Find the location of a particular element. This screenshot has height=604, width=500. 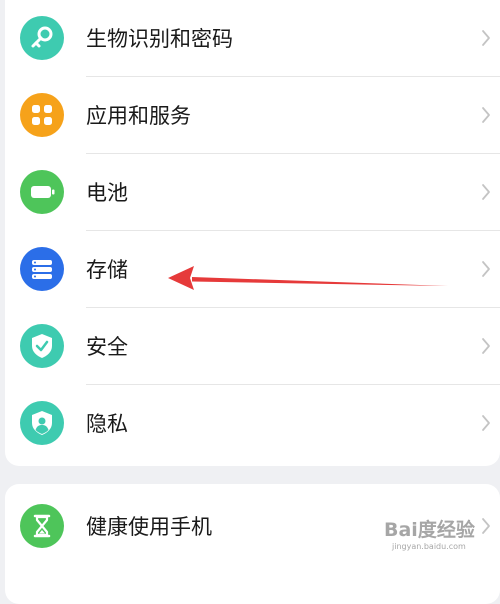

settings-item-privacy: 隐私 is located at coordinates (252, 423).